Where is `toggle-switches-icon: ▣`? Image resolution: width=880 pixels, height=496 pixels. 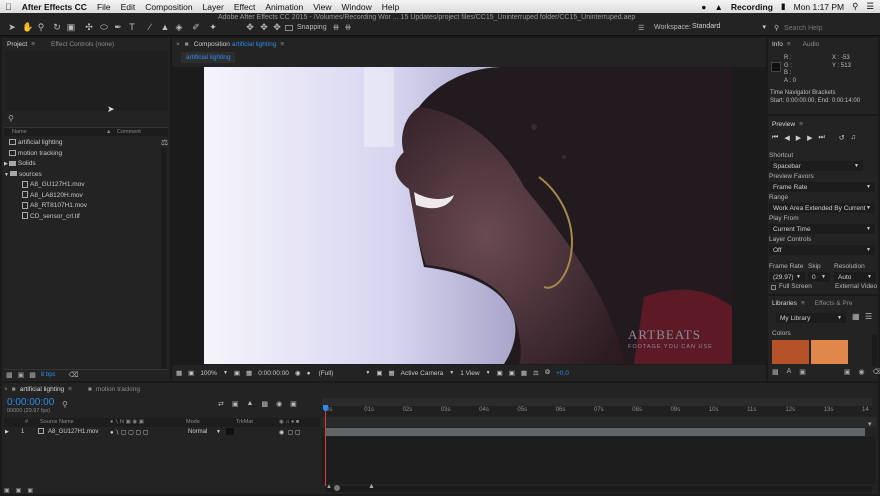 toggle-switches-icon: ▣ is located at coordinates (7, 490).